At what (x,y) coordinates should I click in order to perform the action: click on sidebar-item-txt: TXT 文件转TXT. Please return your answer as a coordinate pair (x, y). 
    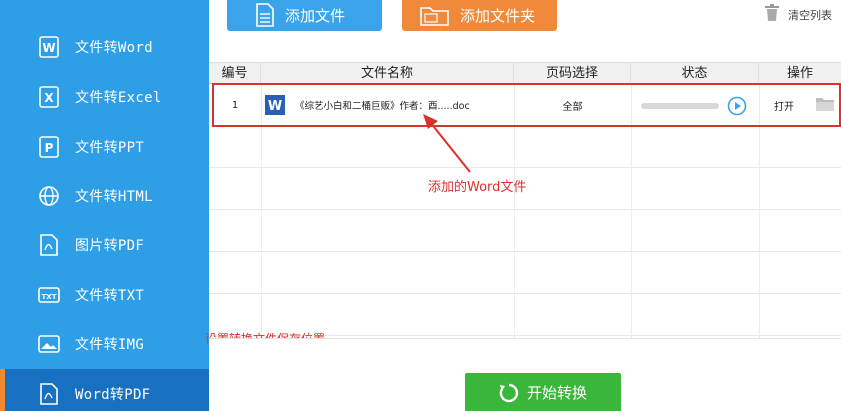
    Looking at the image, I should click on (104, 294).